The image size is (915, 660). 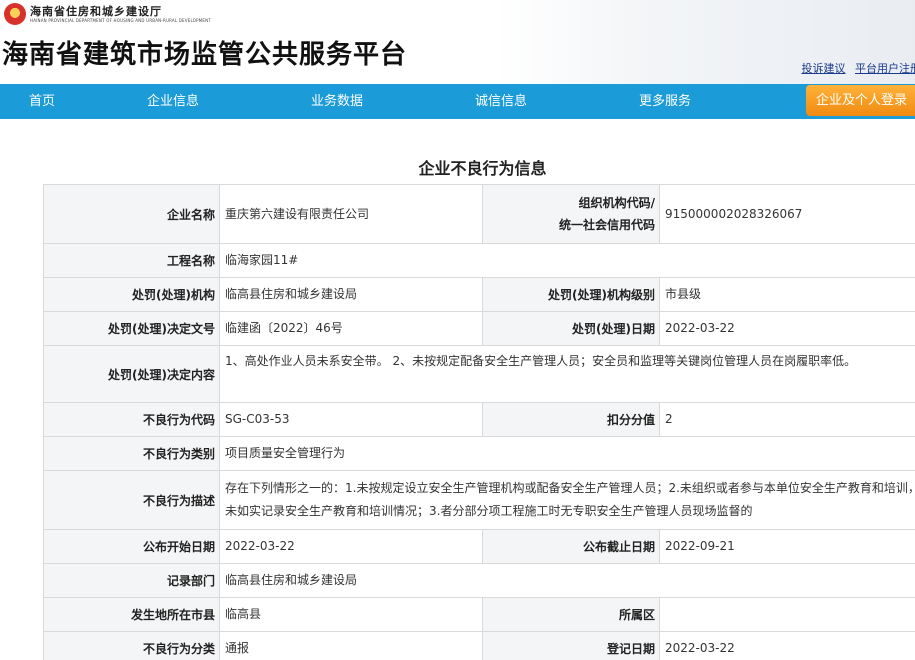 What do you see at coordinates (42, 101) in the screenshot?
I see `nav-item-home: 首页` at bounding box center [42, 101].